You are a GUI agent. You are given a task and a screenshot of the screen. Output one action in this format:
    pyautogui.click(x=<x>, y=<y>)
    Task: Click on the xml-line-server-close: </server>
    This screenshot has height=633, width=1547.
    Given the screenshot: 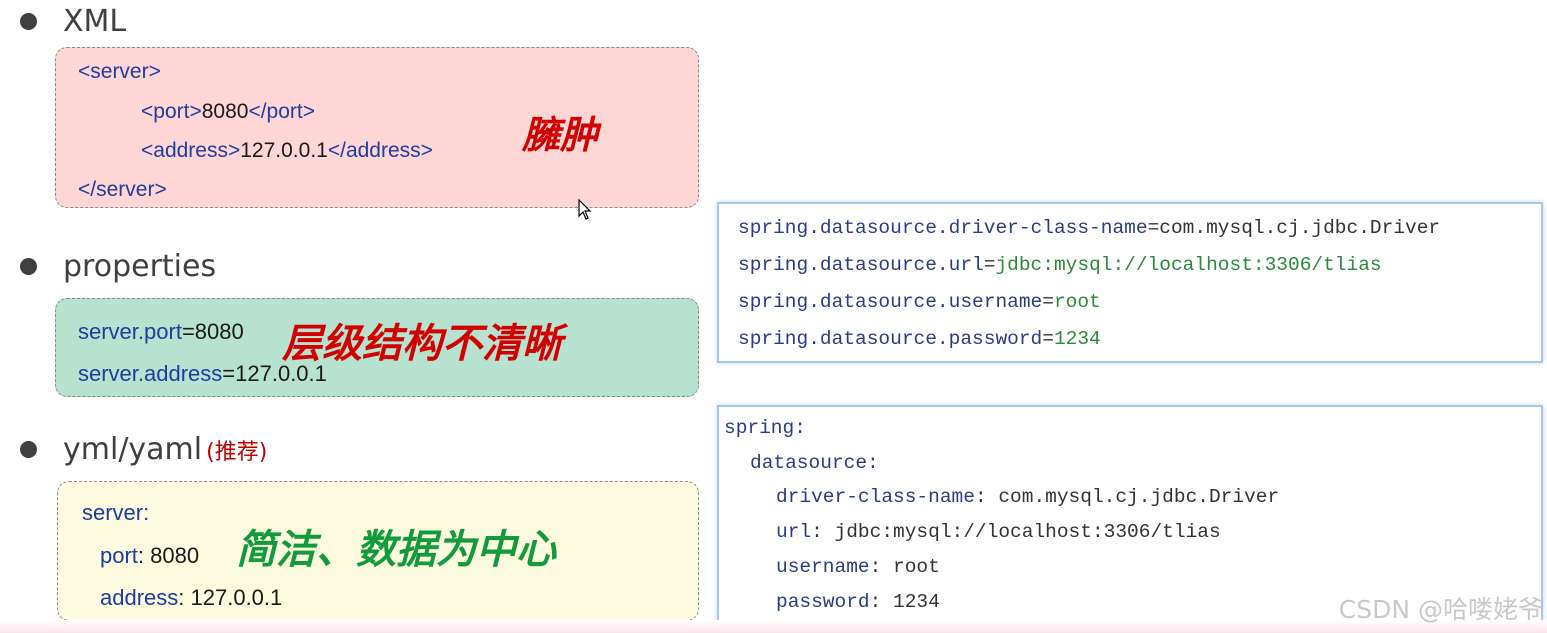 What is the action you would take?
    pyautogui.click(x=122, y=189)
    